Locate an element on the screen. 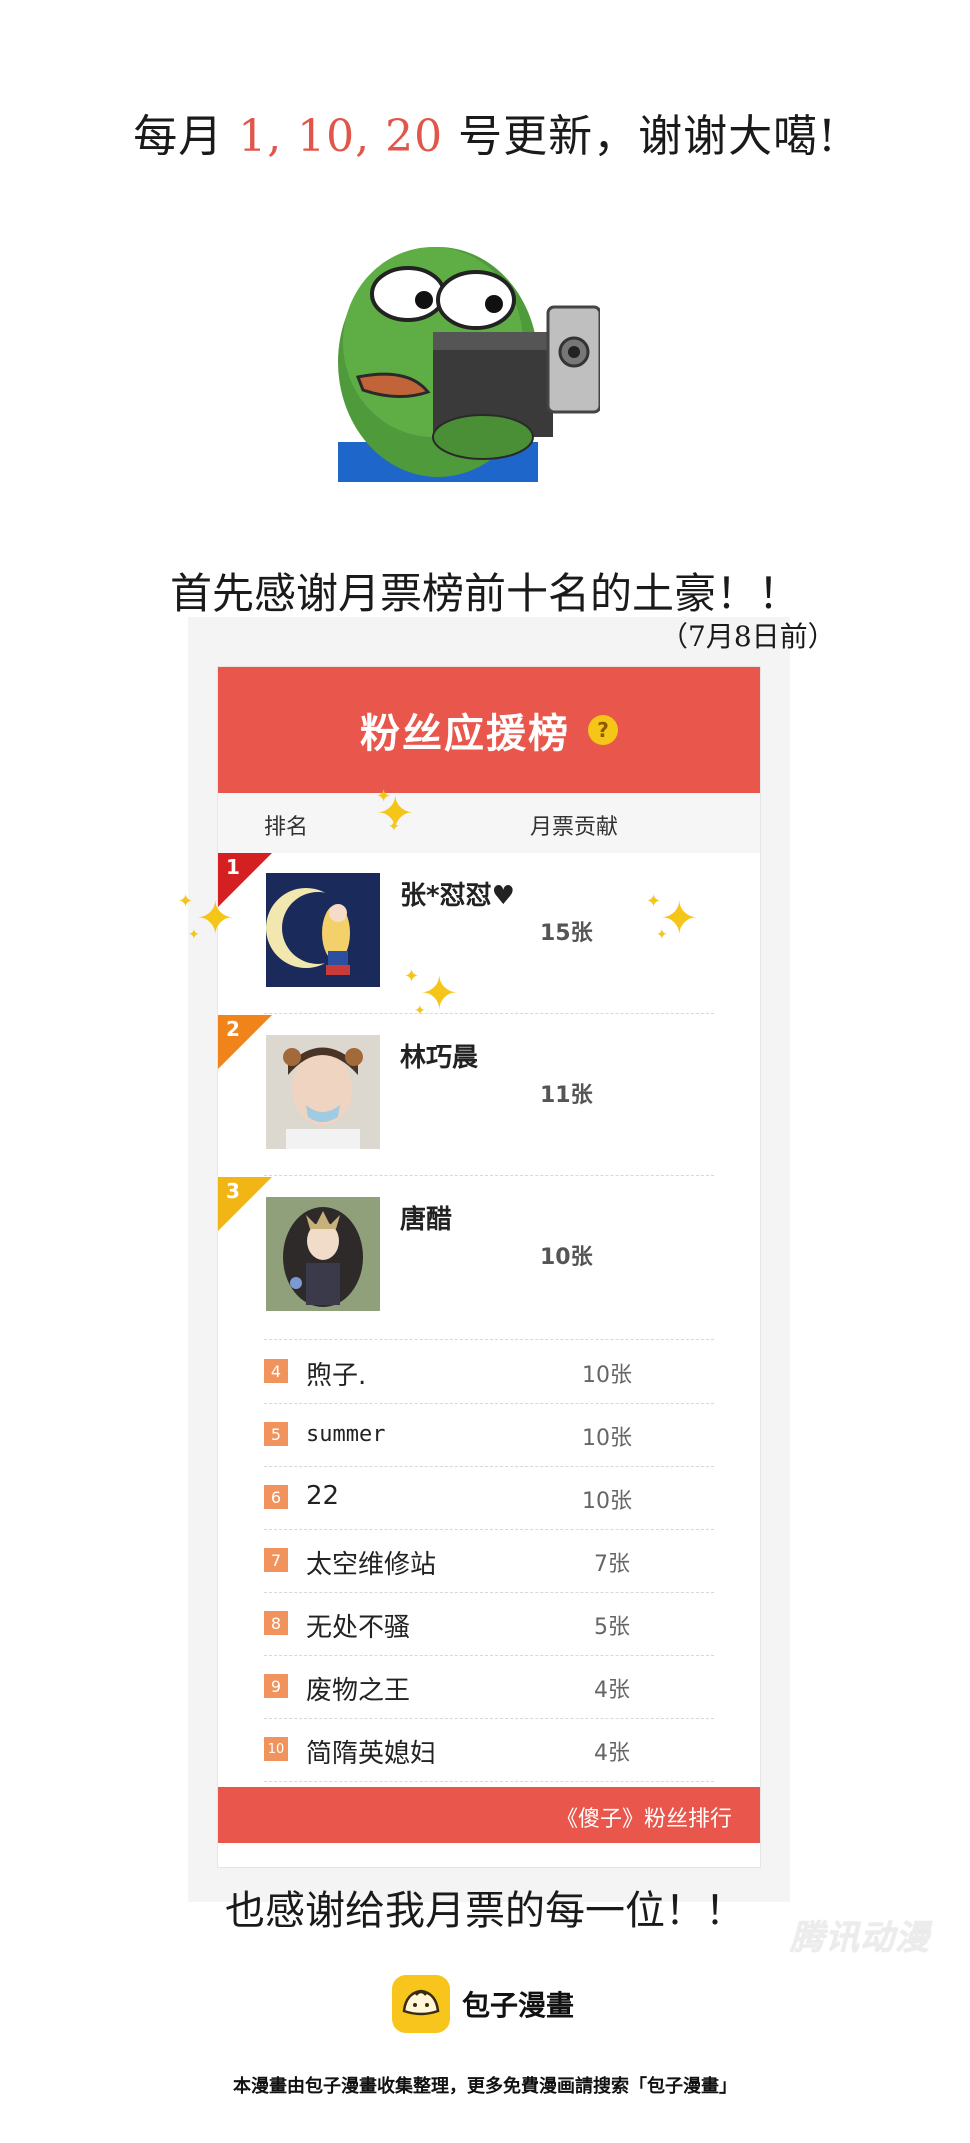 This screenshot has width=970, height=2143. fan-name: 22 is located at coordinates (323, 1496).